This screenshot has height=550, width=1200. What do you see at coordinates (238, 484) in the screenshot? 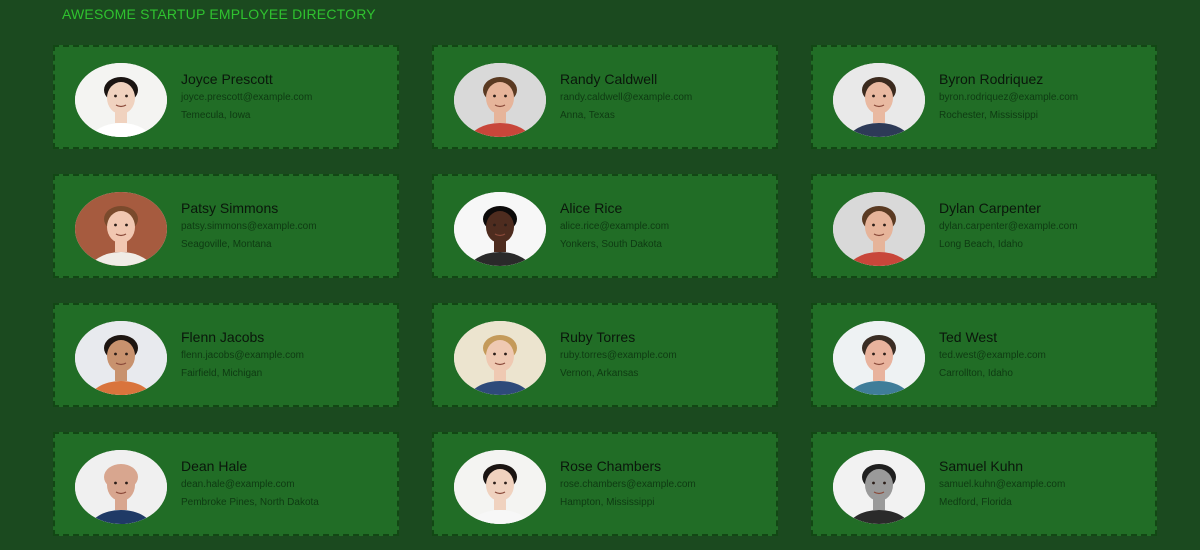
I see `employee-email: dean.hale@example.com` at bounding box center [238, 484].